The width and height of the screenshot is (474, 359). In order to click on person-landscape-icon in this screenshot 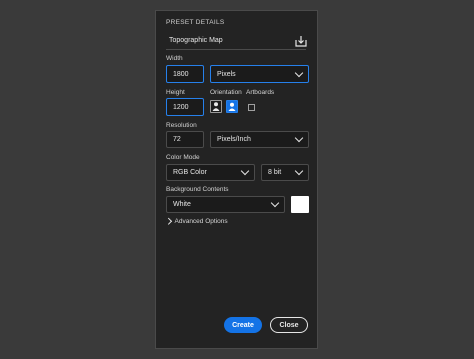, I will do `click(232, 106)`.